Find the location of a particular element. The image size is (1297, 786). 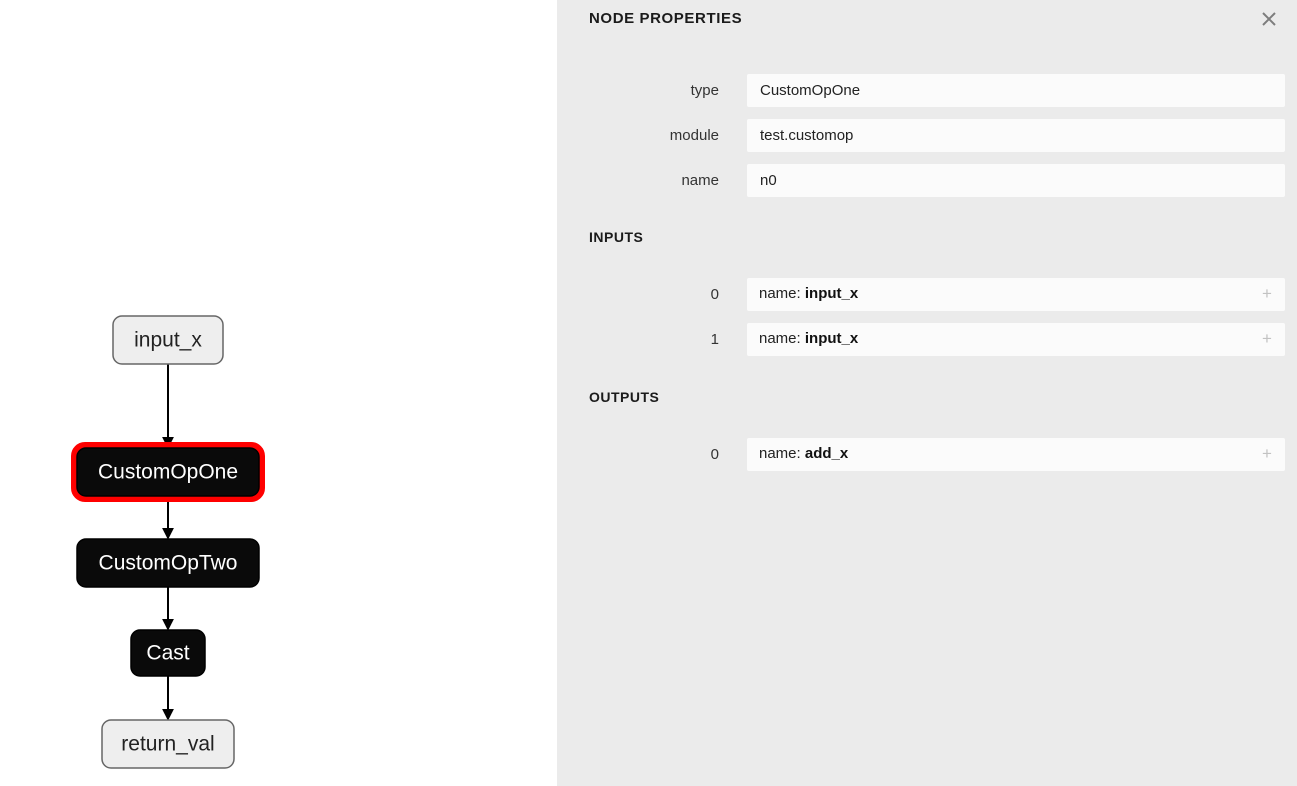

input-argument-row: 1 name: input_x + is located at coordinates (927, 339).